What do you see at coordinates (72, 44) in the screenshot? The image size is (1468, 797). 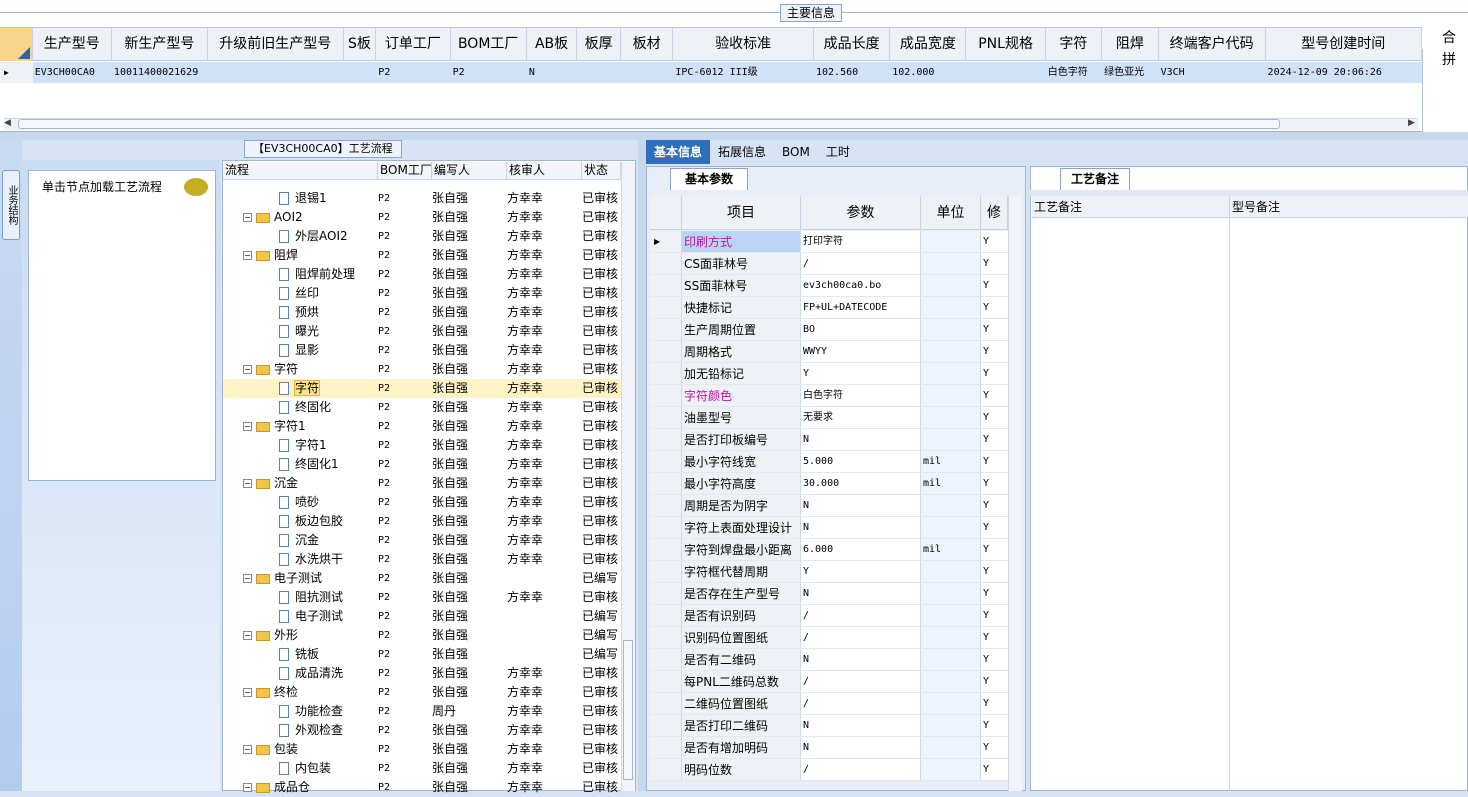 I see `column-header: 生产型号` at bounding box center [72, 44].